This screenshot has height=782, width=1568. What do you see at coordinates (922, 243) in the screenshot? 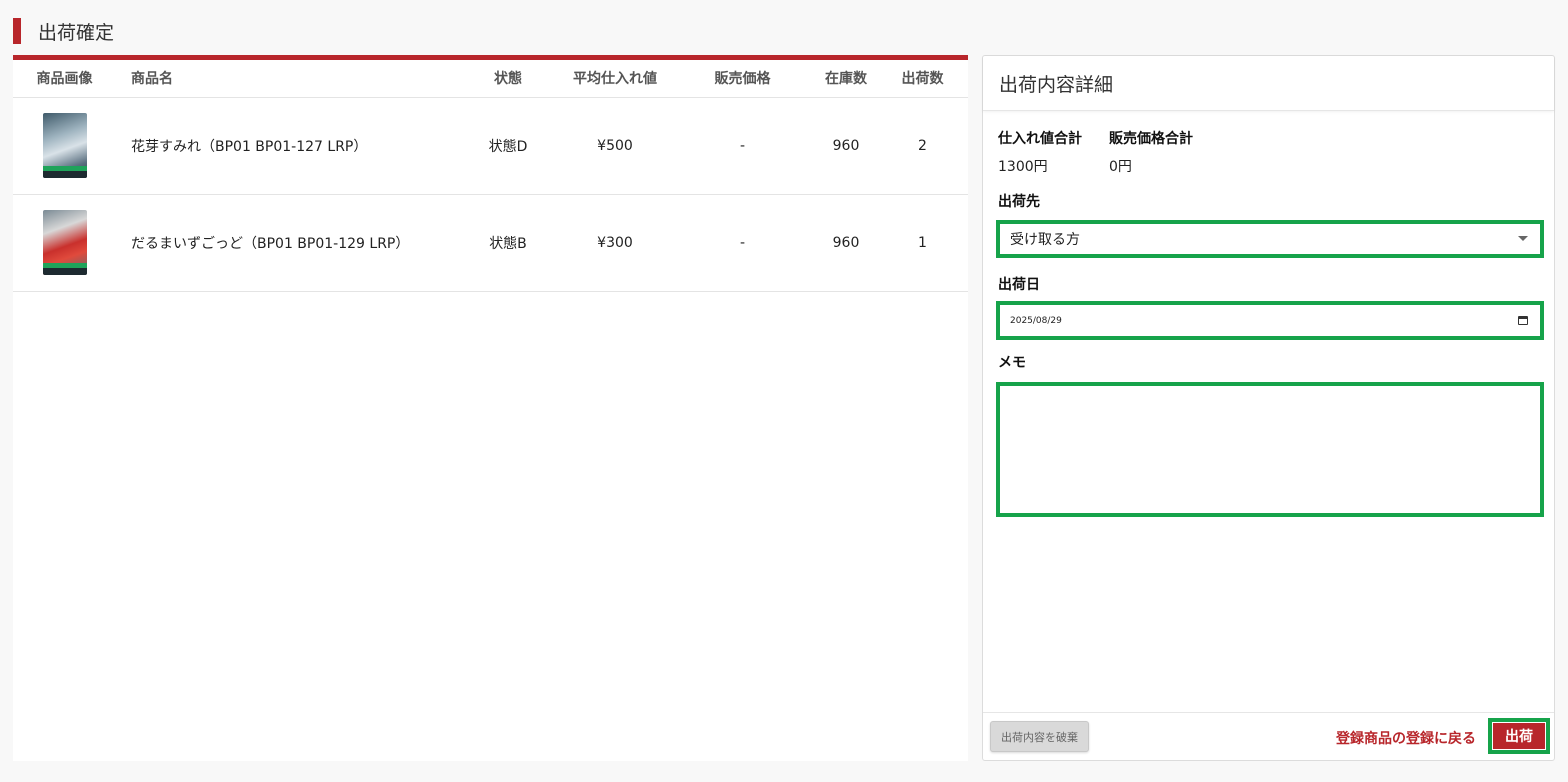
I see `product-ship-qty: 1` at bounding box center [922, 243].